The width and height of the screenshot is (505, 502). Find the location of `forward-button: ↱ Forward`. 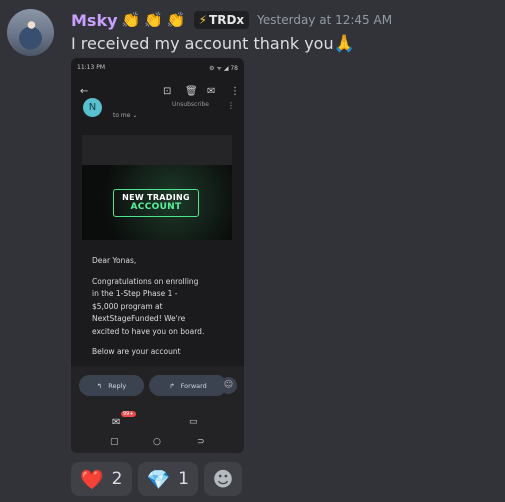

forward-button: ↱ Forward is located at coordinates (188, 385).